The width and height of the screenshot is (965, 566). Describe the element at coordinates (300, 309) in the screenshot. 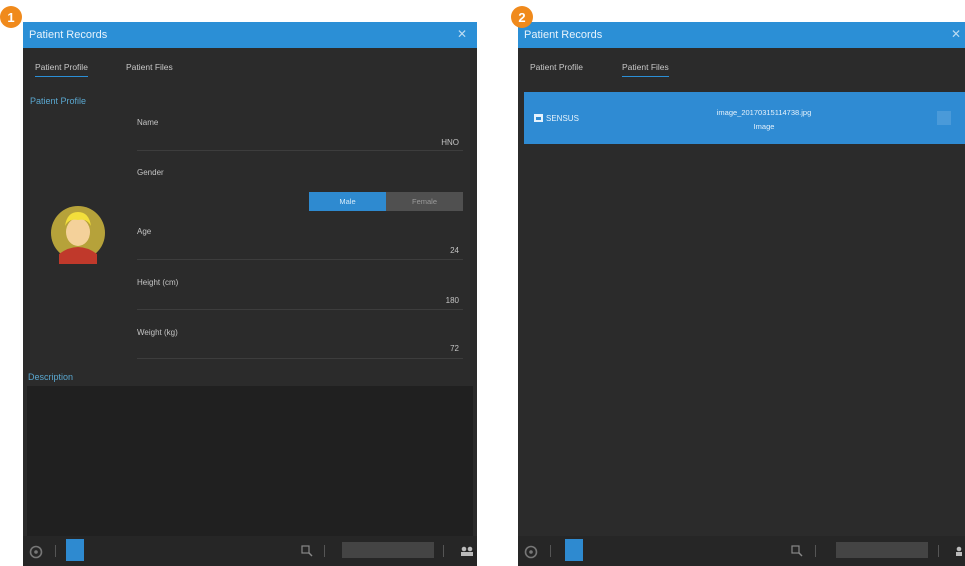

I see `height-underline` at that location.